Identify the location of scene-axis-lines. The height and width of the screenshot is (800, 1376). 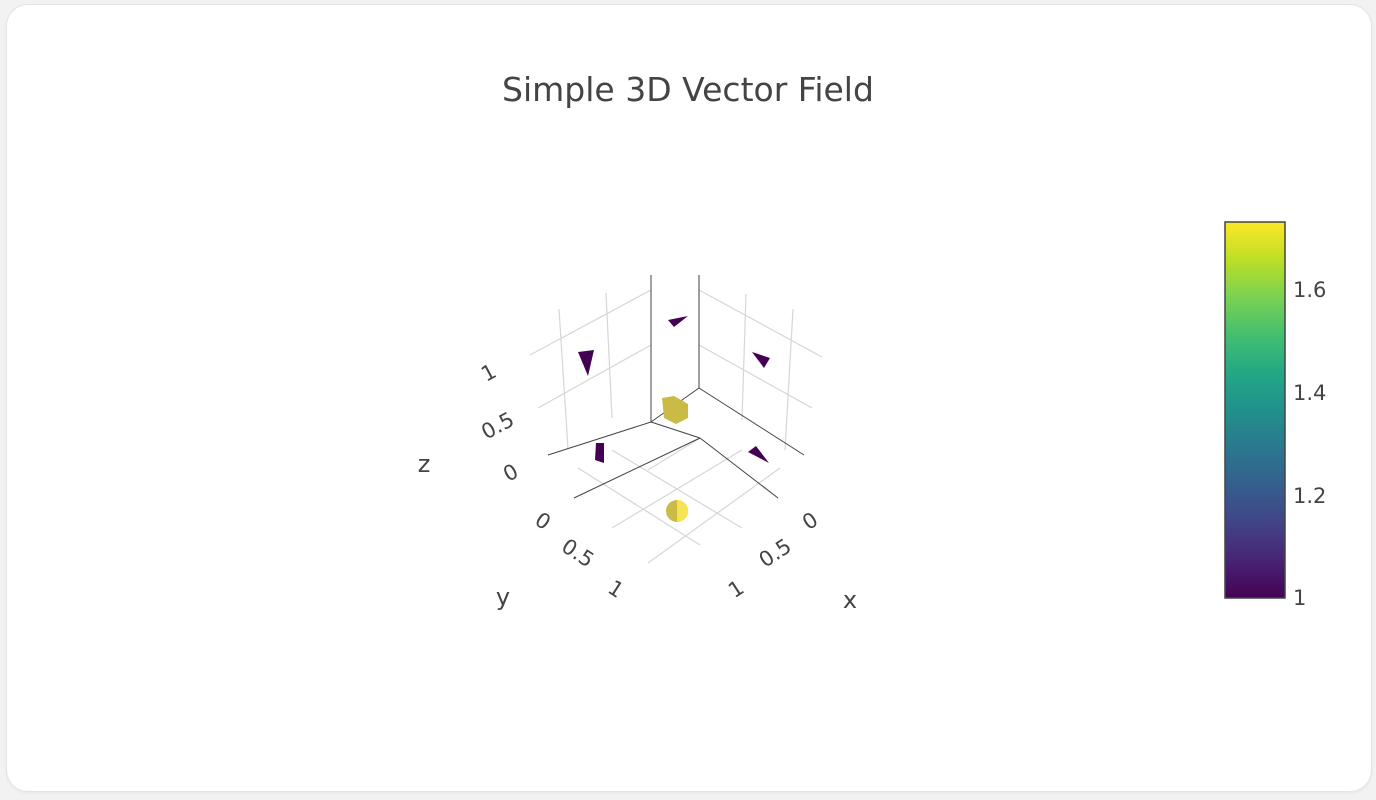
(676, 387).